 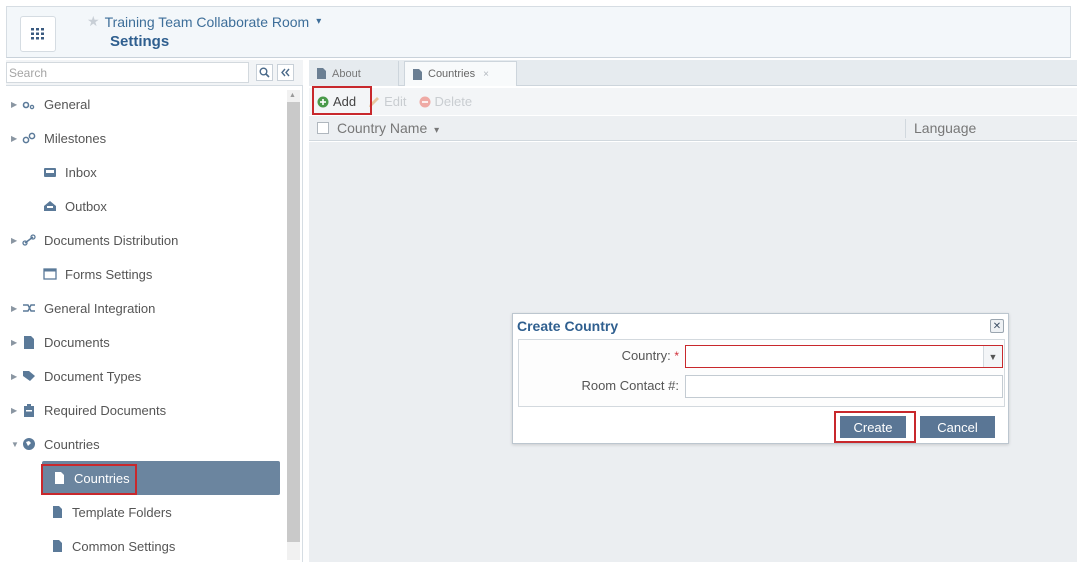 What do you see at coordinates (29, 376) in the screenshot?
I see `tag-icon` at bounding box center [29, 376].